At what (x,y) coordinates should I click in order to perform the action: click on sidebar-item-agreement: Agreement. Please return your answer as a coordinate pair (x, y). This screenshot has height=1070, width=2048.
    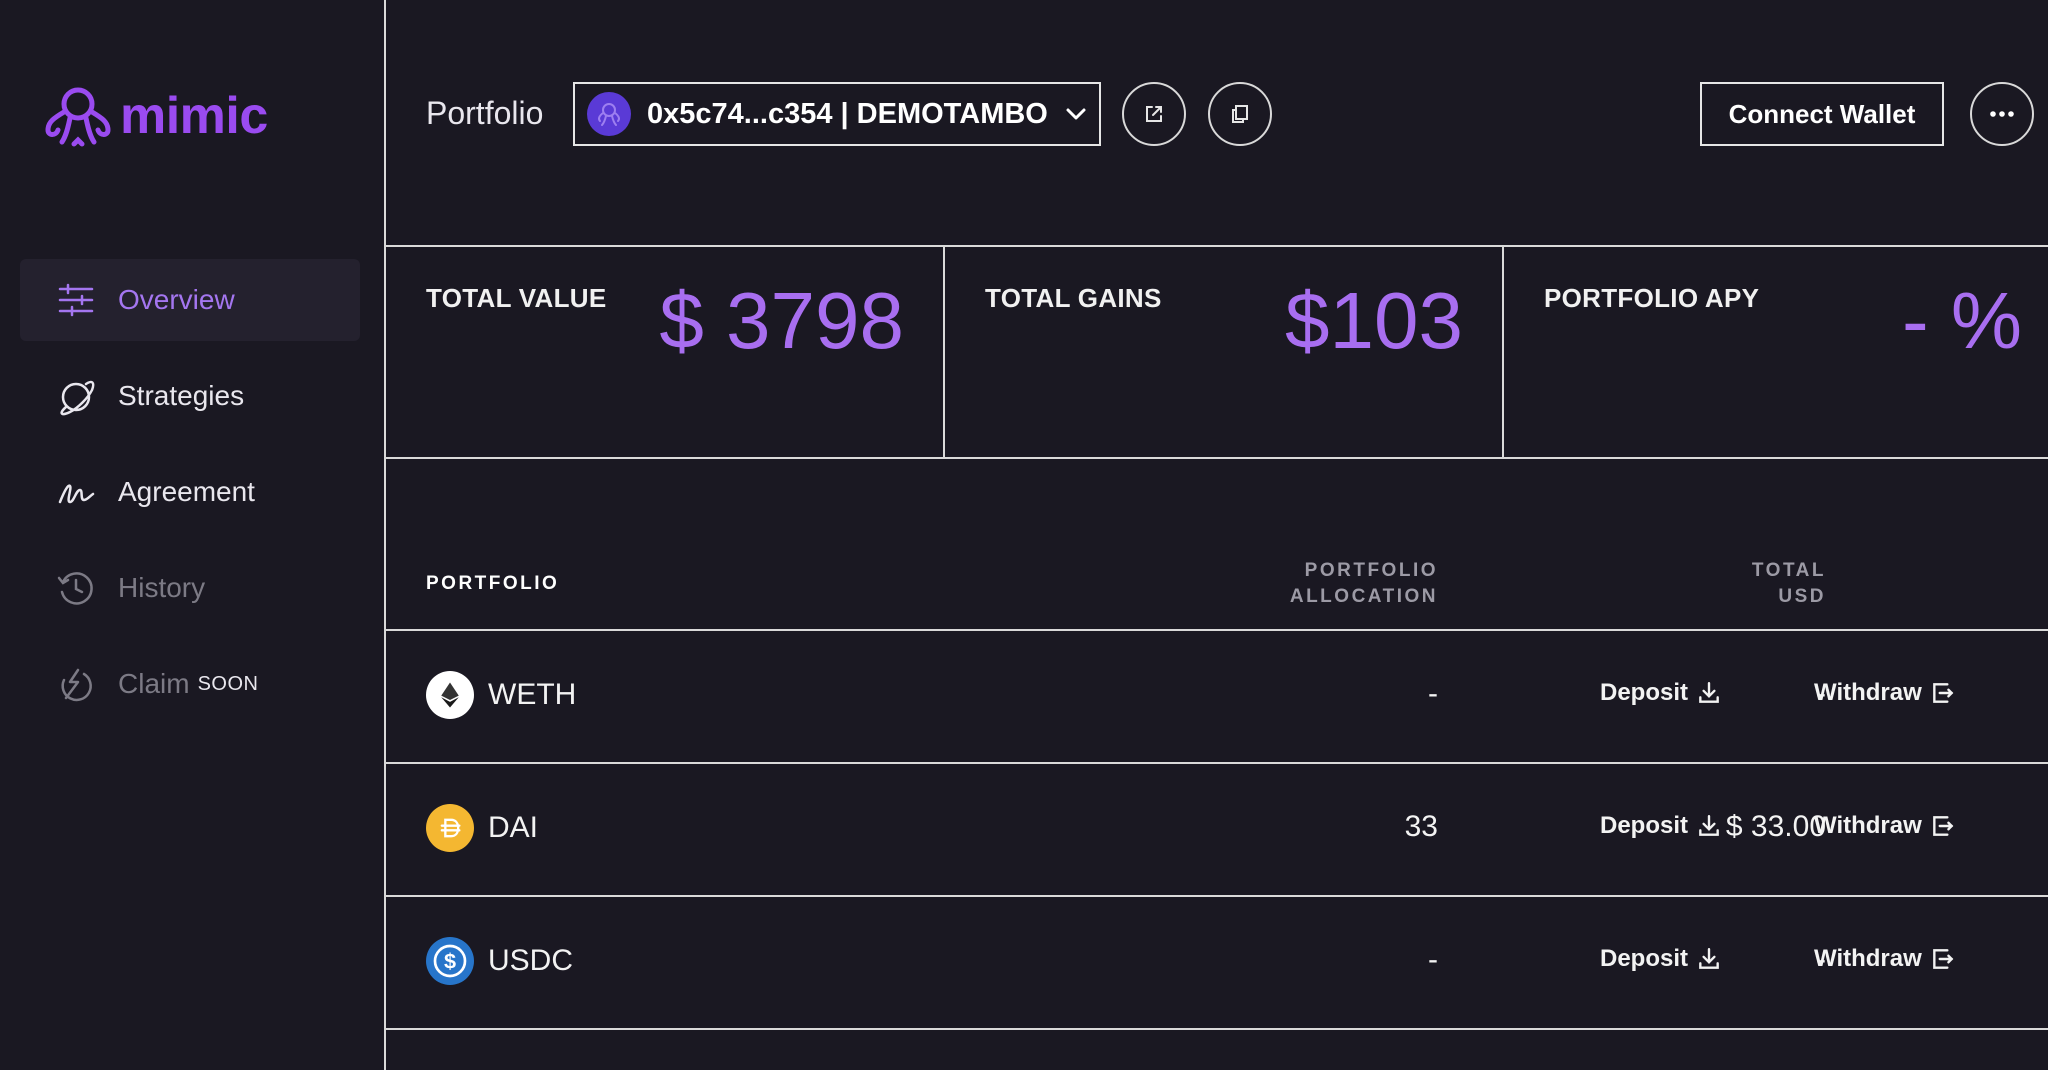
    Looking at the image, I should click on (190, 492).